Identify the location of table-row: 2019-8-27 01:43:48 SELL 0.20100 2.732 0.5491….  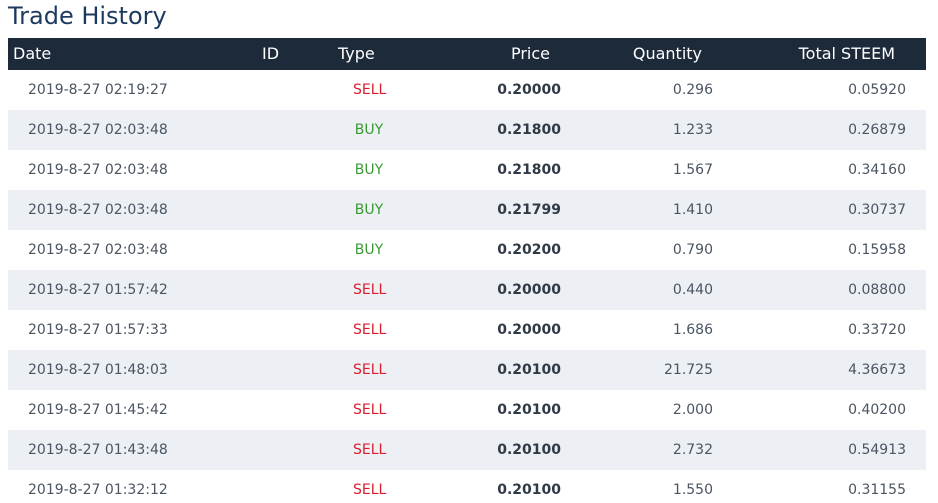
(467, 450).